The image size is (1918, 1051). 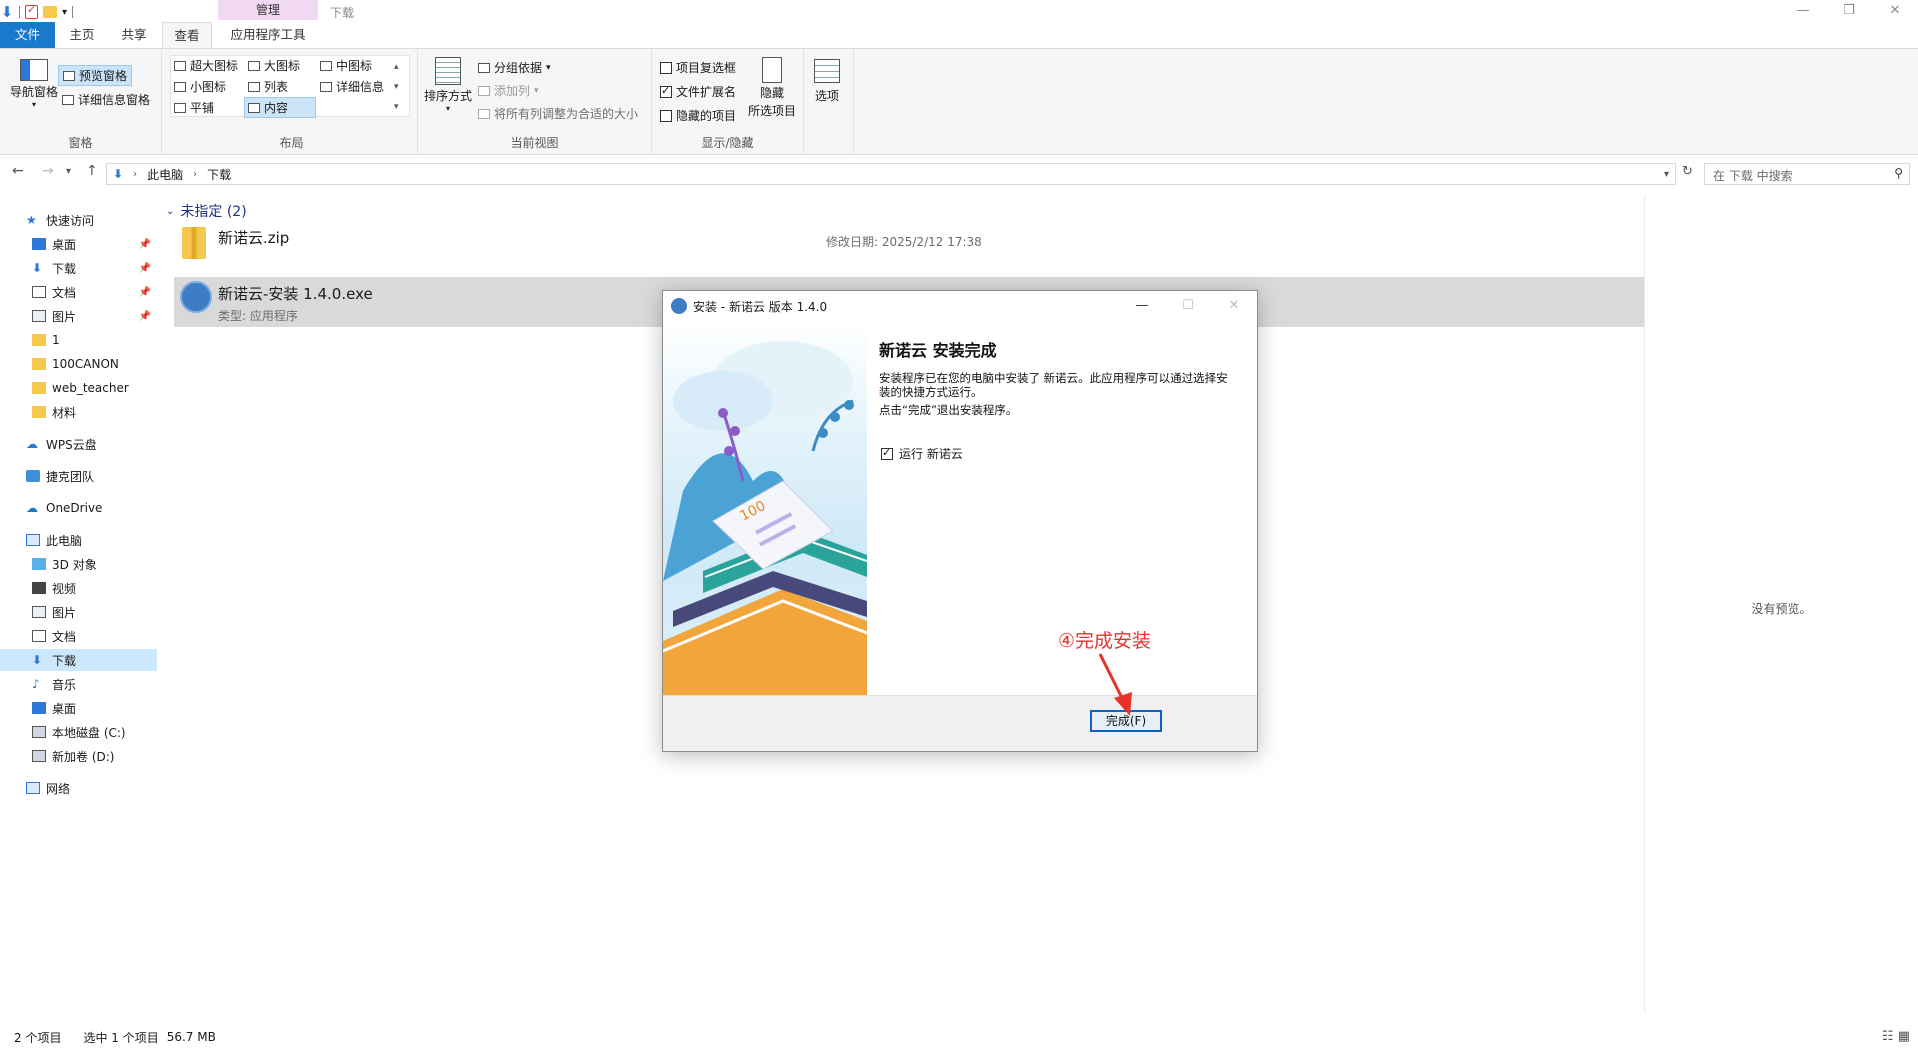 I want to click on layout-label: 超大图标, so click(x=214, y=66).